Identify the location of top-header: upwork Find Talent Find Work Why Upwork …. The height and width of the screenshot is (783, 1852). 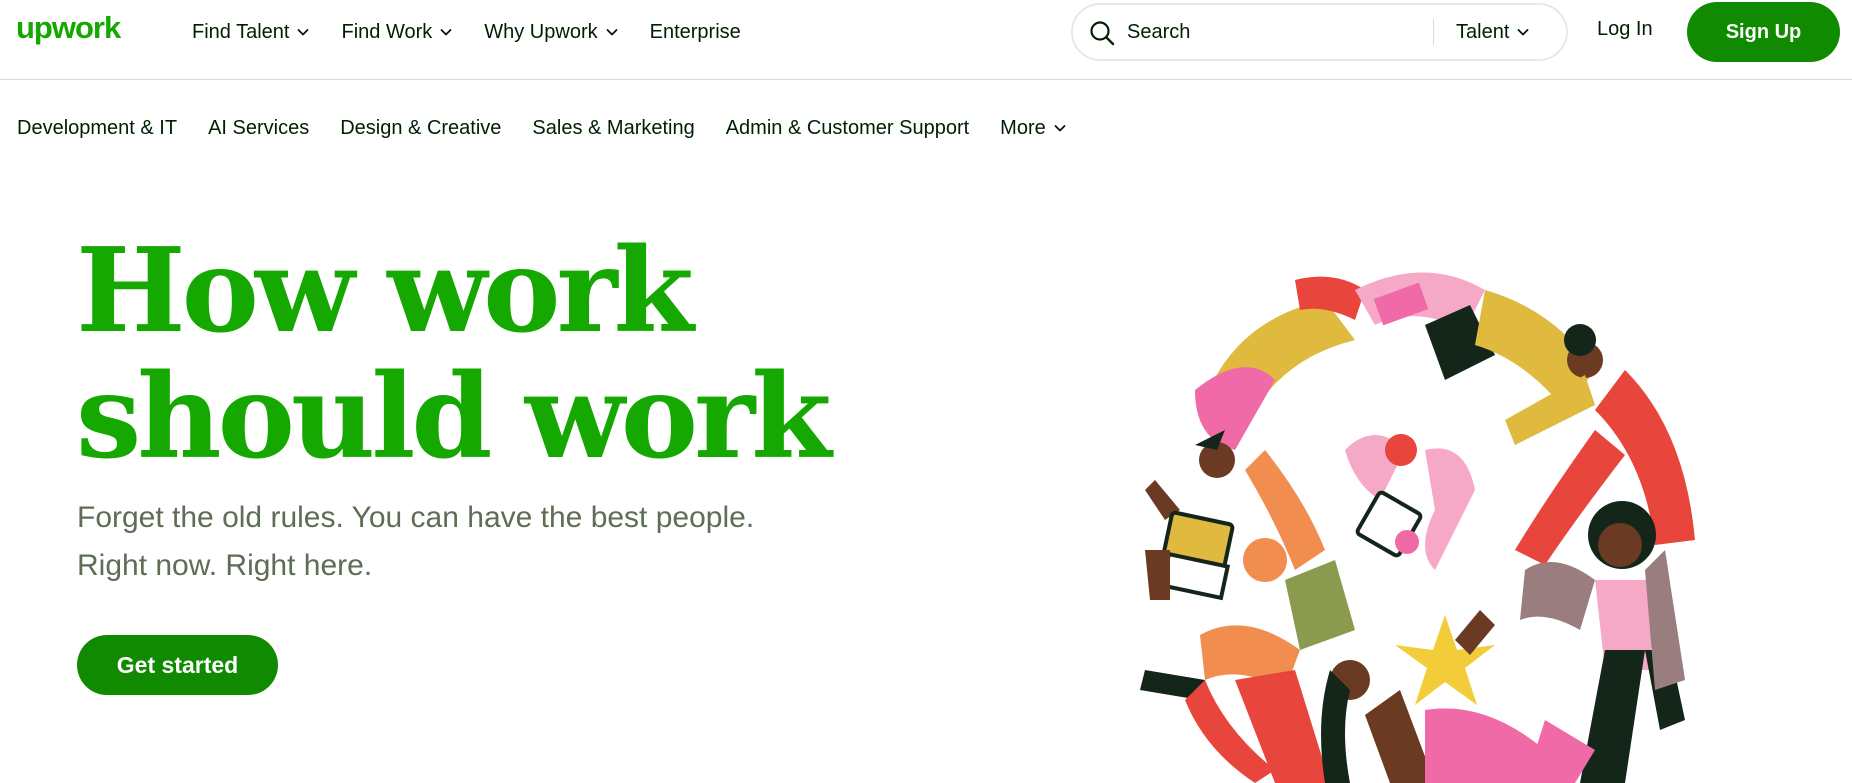
(926, 40).